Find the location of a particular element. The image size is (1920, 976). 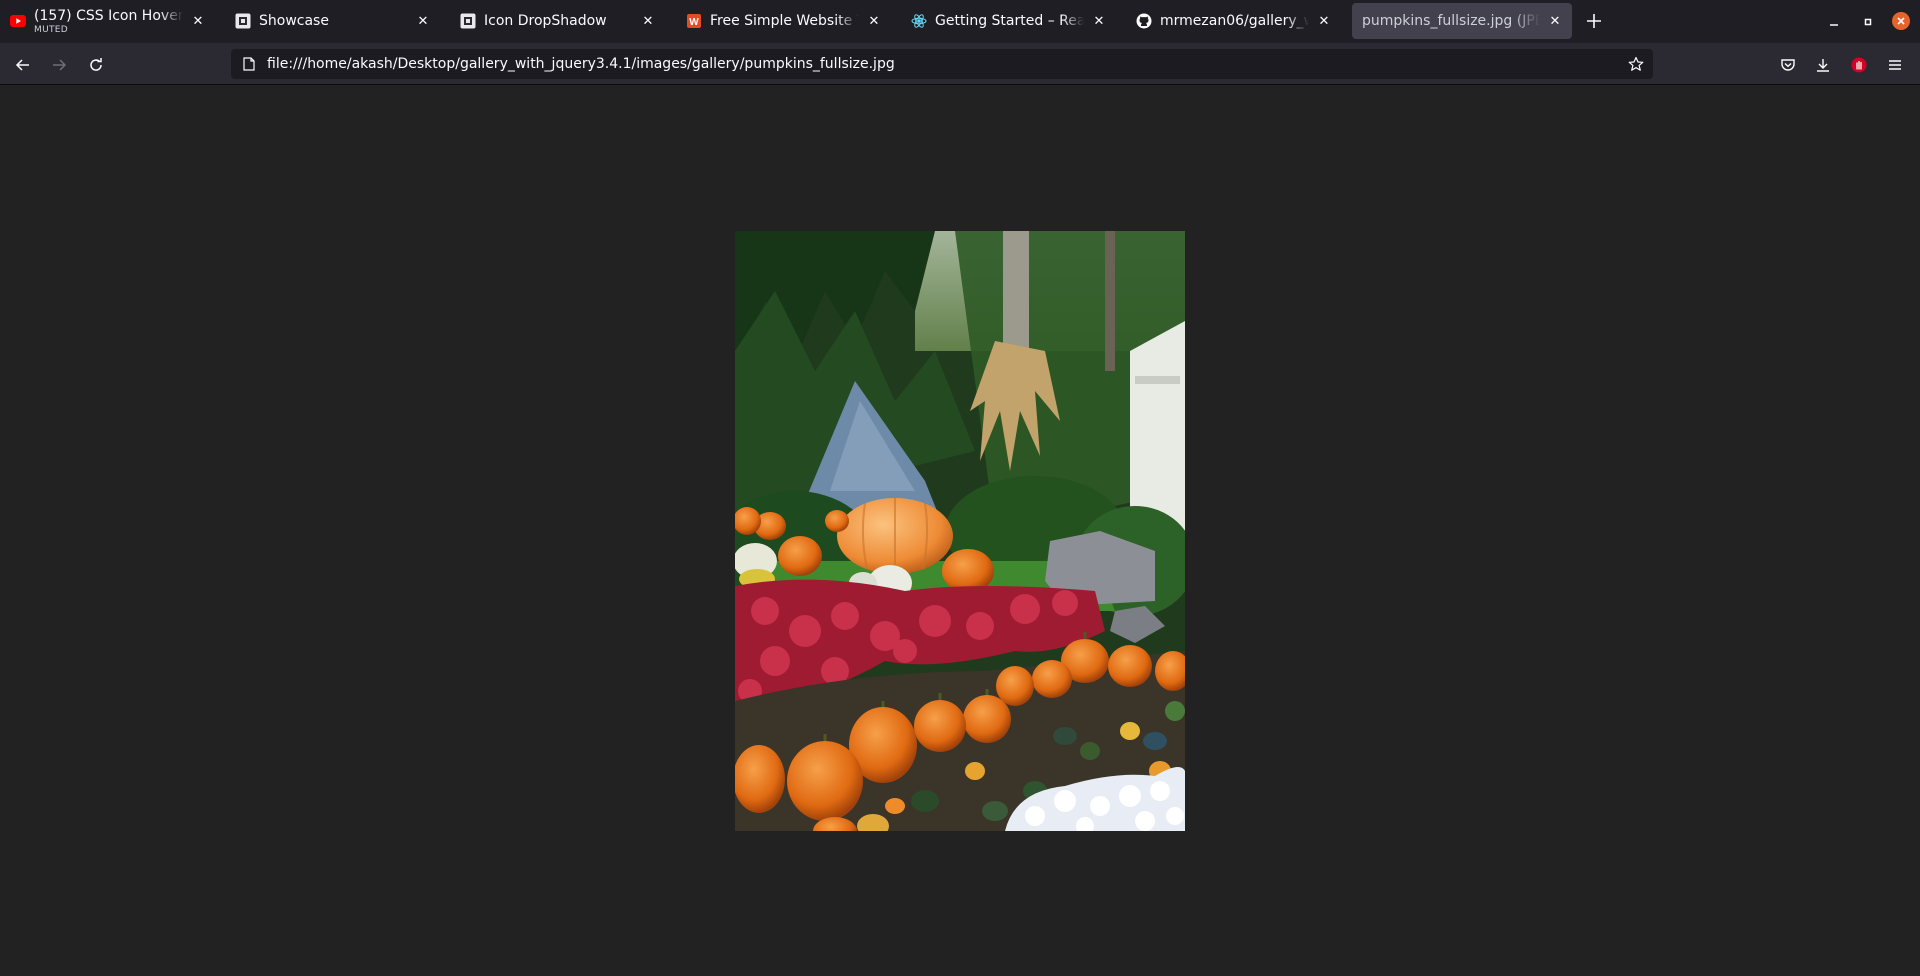

tab-title: Free Simple Website Templates is located at coordinates (784, 21).